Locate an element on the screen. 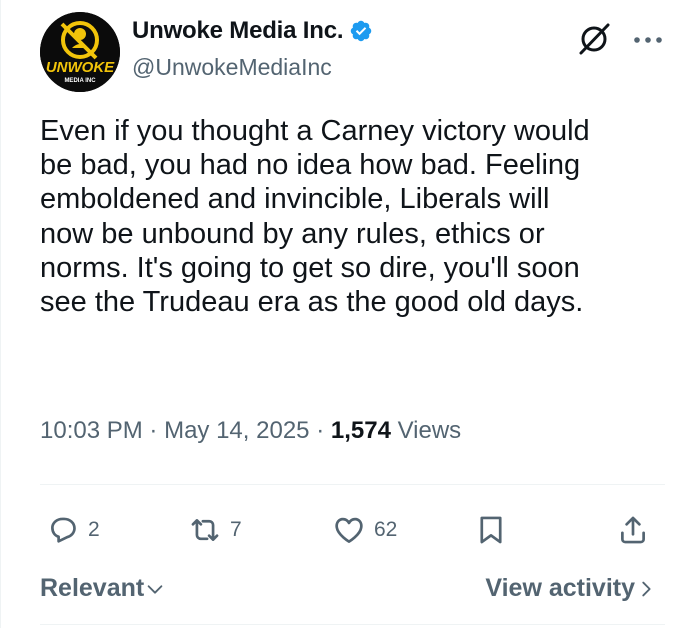  views-count: 1,574 is located at coordinates (360, 430).